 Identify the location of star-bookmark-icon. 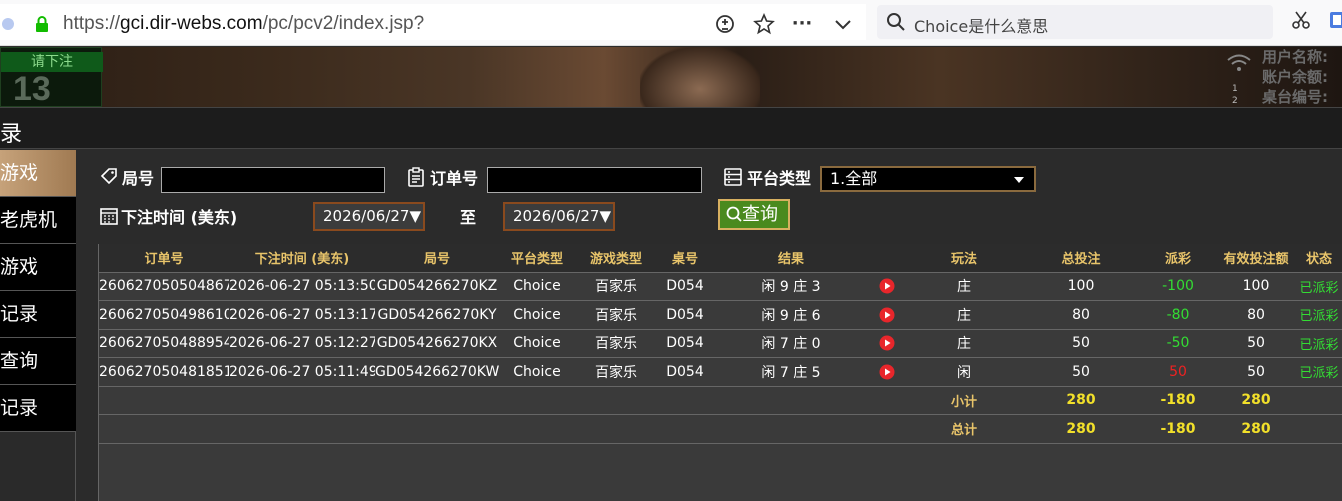
(764, 24).